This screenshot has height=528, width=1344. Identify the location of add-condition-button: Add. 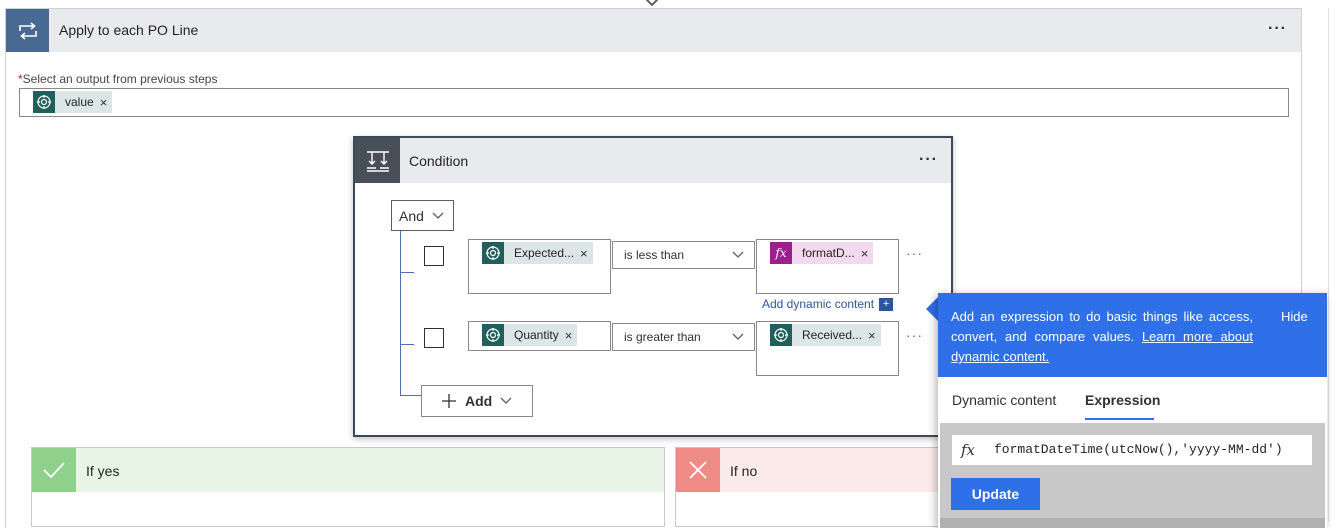
(477, 401).